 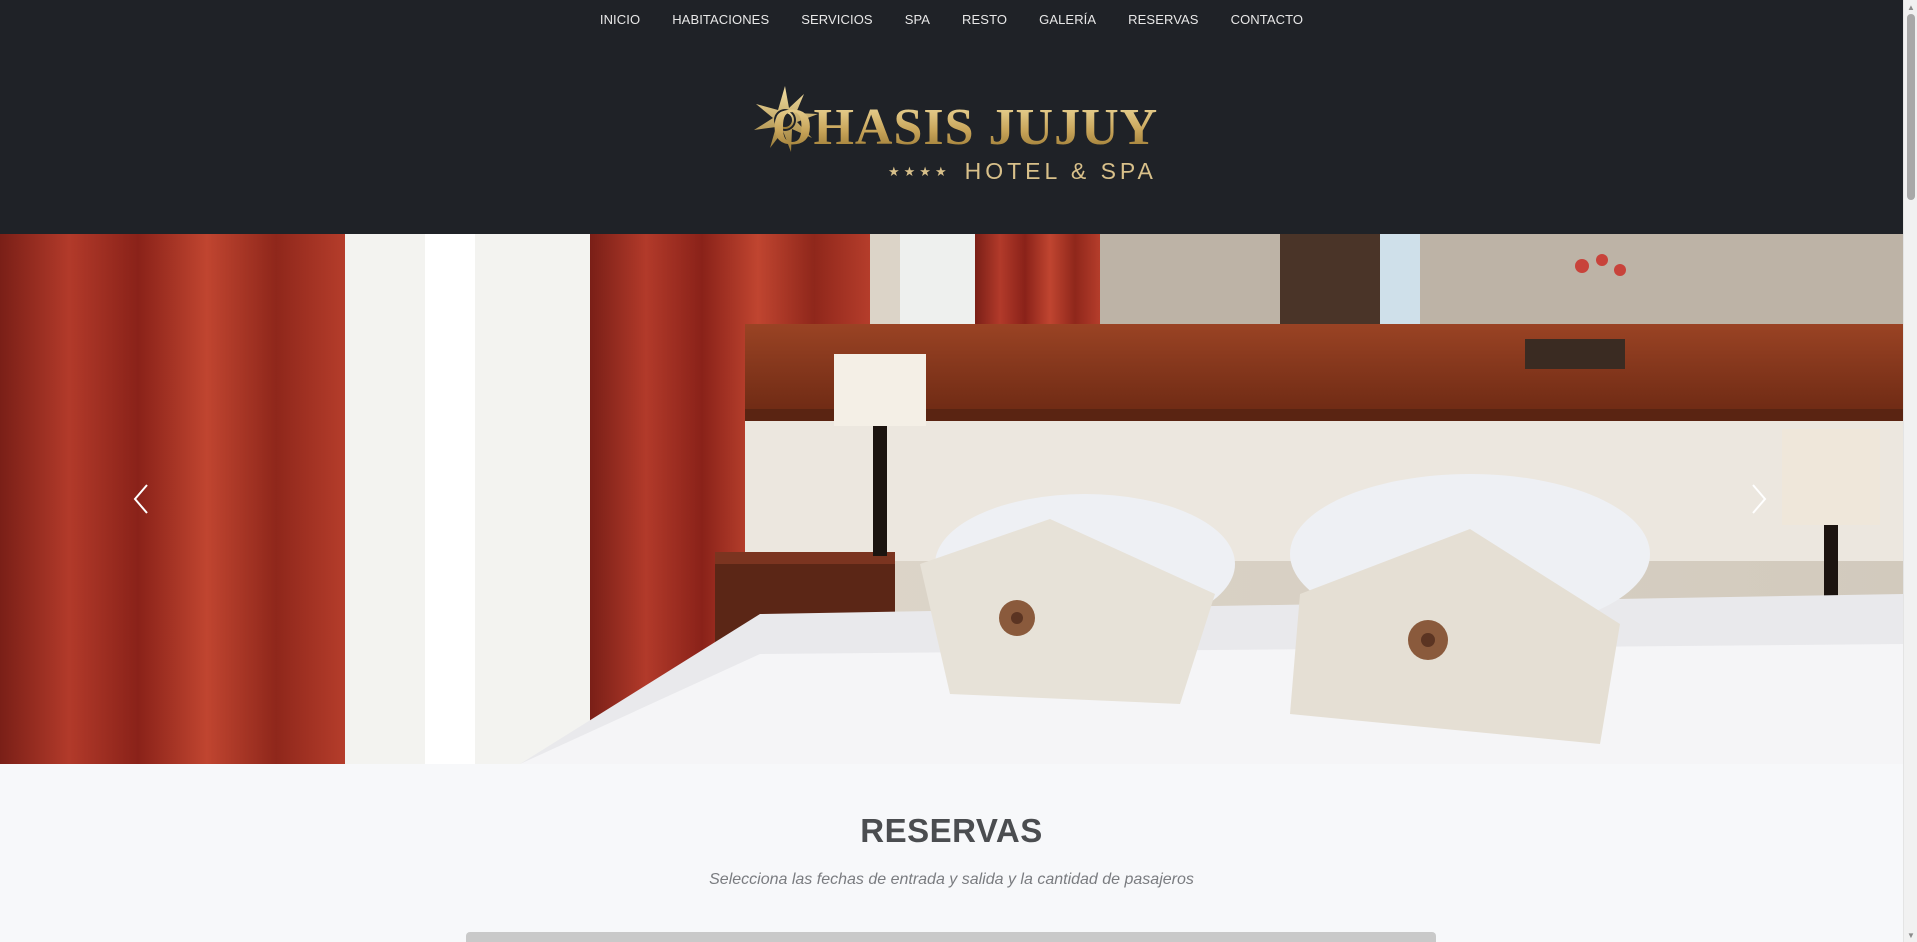 I want to click on logo-stars: ★★★★, so click(x=919, y=171).